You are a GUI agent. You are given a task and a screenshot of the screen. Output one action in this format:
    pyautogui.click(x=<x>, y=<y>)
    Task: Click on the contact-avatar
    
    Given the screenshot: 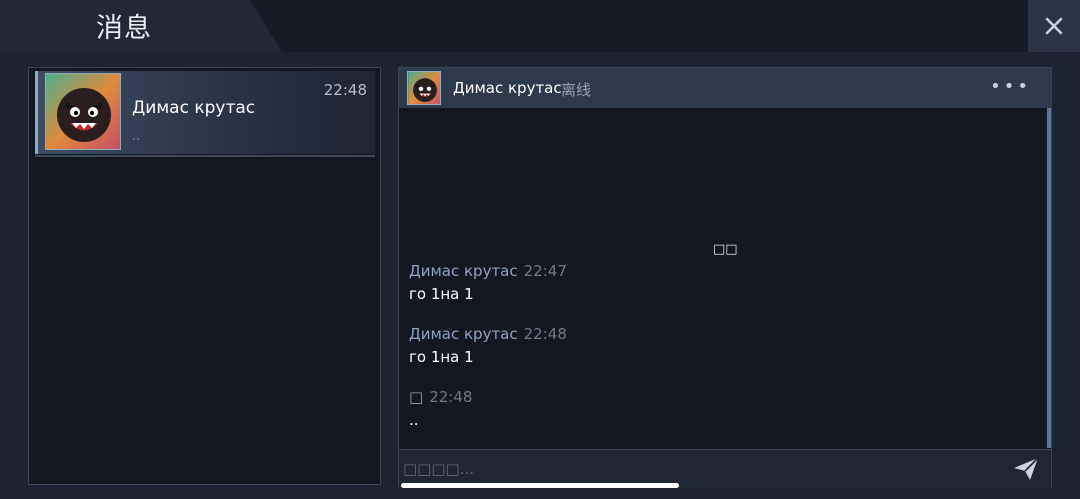 What is the action you would take?
    pyautogui.click(x=83, y=111)
    